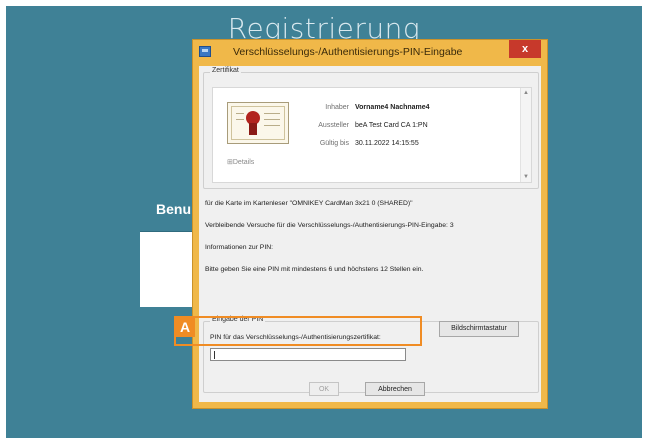 The width and height of the screenshot is (648, 444). Describe the element at coordinates (526, 177) in the screenshot. I see `scroll-down-icon: ▼` at that location.